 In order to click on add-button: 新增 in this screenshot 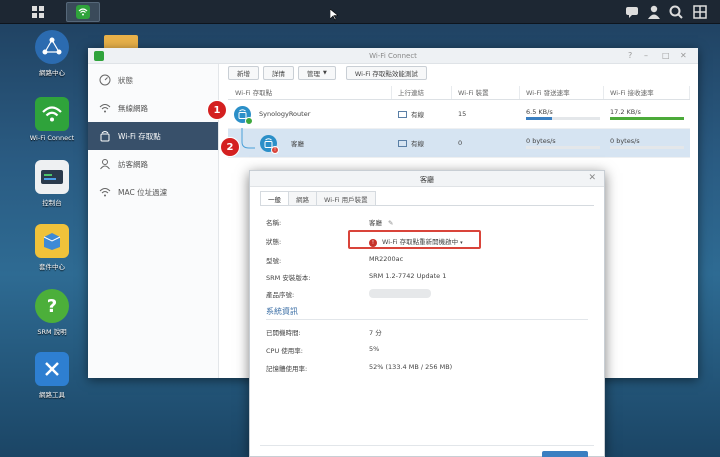, I will do `click(243, 73)`.